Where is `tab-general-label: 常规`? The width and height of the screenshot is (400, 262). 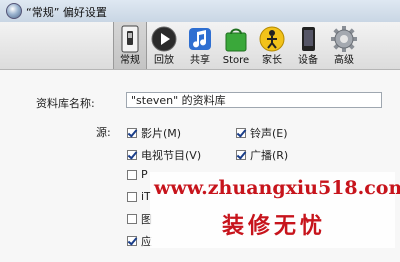
tab-general-label: 常规 is located at coordinates (130, 60).